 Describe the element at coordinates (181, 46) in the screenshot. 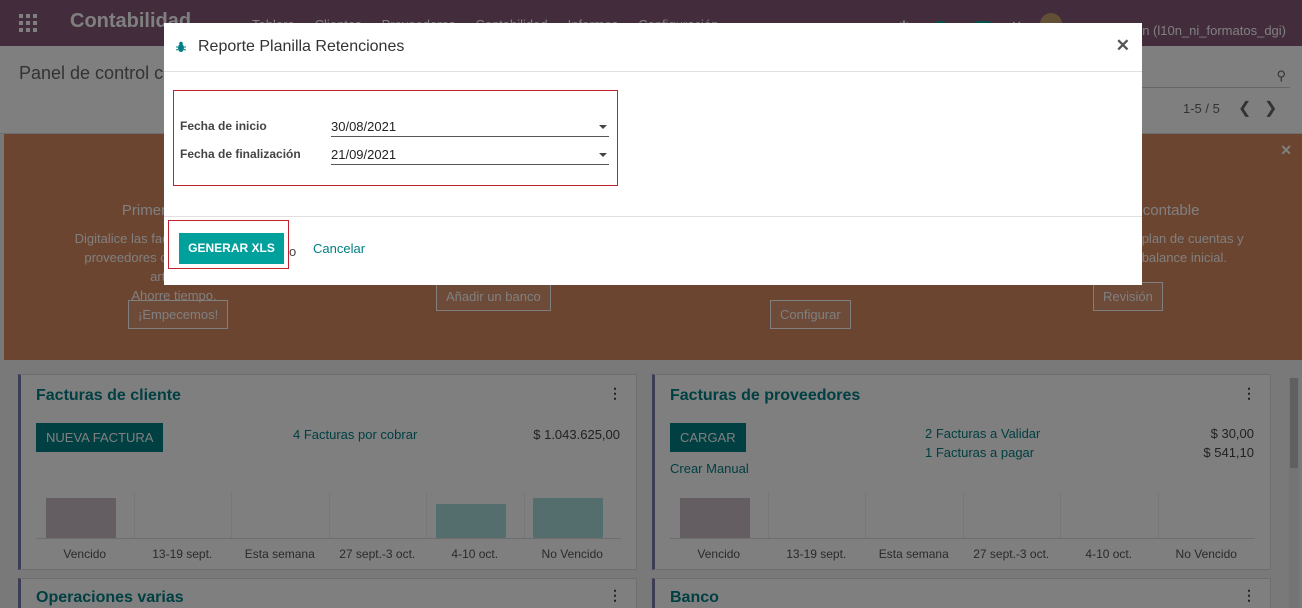

I see `bug-icon` at that location.